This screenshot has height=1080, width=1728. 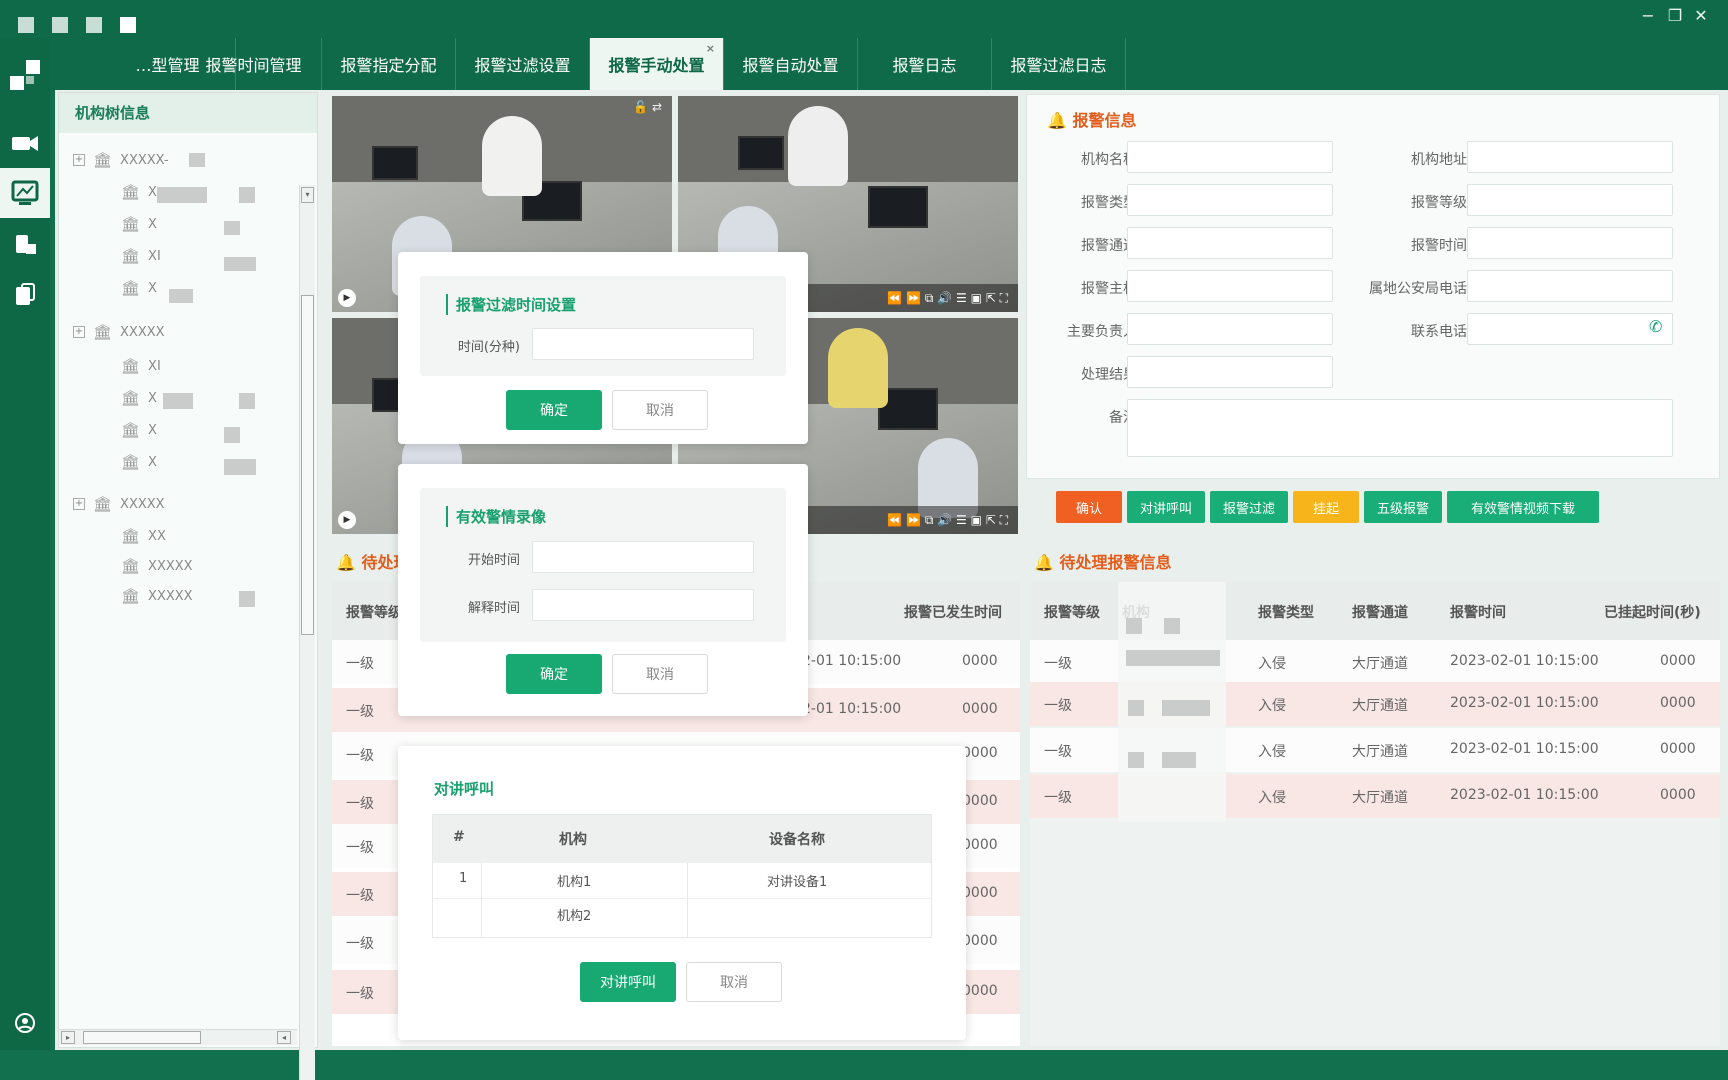 What do you see at coordinates (459, 837) in the screenshot?
I see `column-header: #` at bounding box center [459, 837].